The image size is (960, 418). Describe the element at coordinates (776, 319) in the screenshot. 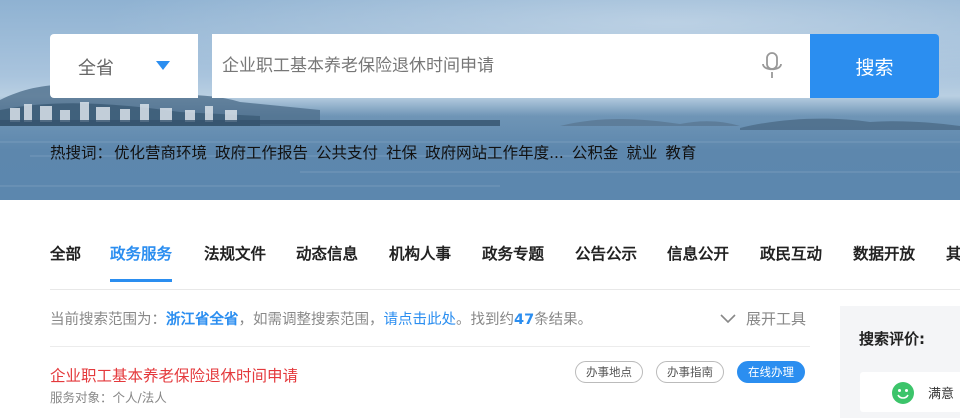

I see `expand-tools-label: 展开工具` at that location.